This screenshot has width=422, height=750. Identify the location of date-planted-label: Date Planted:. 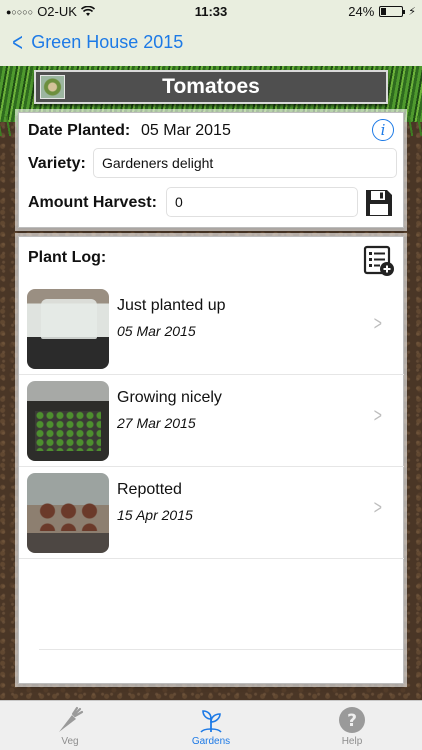
(79, 130).